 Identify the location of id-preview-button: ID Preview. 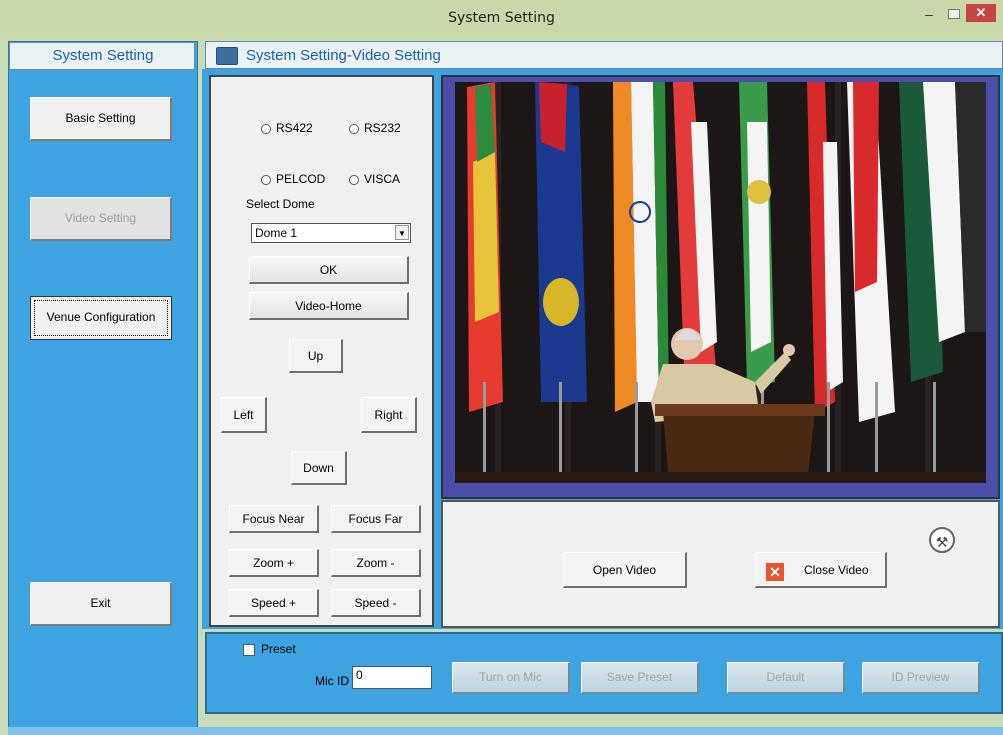
(921, 678).